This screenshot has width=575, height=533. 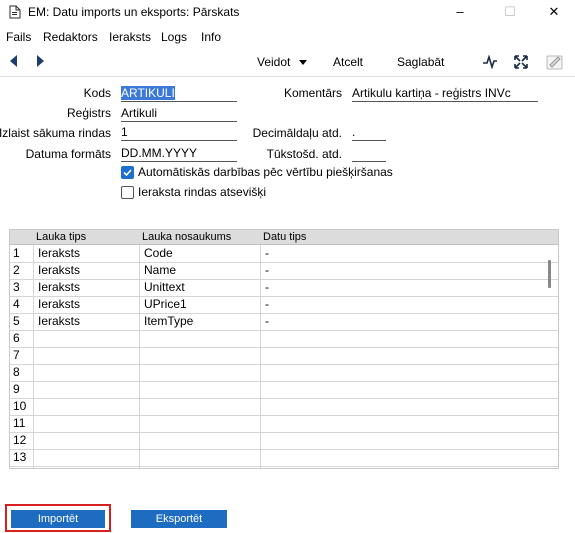 I want to click on menu-bar: Fails Redaktors Ieraksts Logs Info, so click(x=287, y=37).